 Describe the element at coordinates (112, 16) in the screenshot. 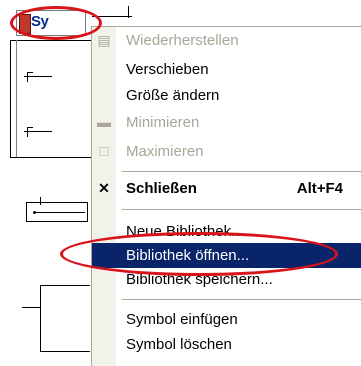

I see `toolbar-line` at that location.